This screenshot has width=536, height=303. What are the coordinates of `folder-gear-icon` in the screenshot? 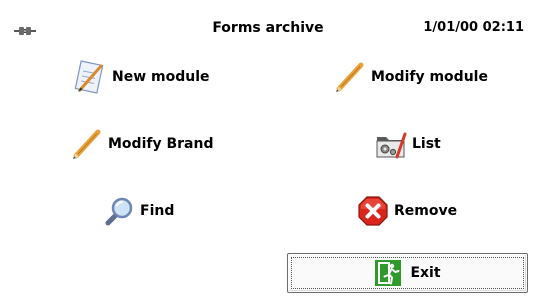 It's located at (391, 144).